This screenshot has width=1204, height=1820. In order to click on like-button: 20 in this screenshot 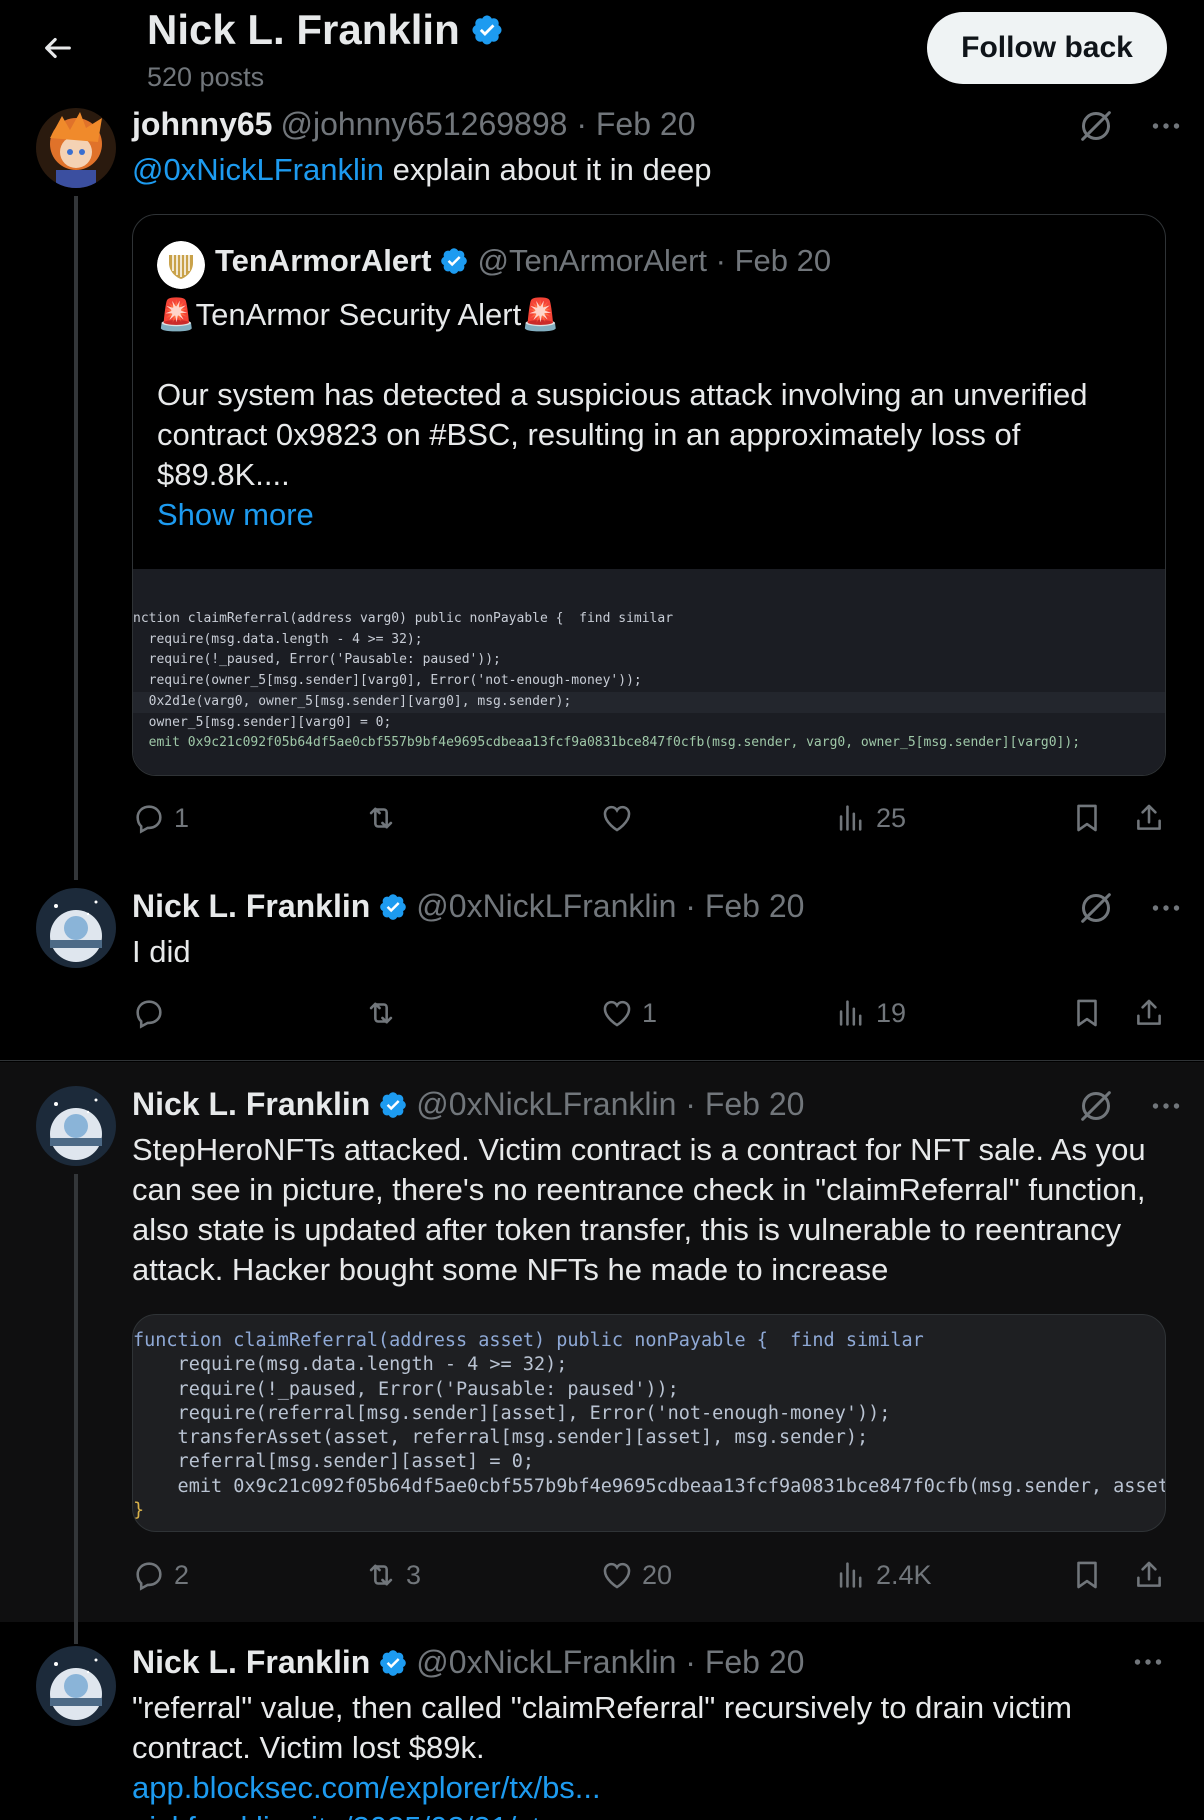, I will do `click(636, 1575)`.